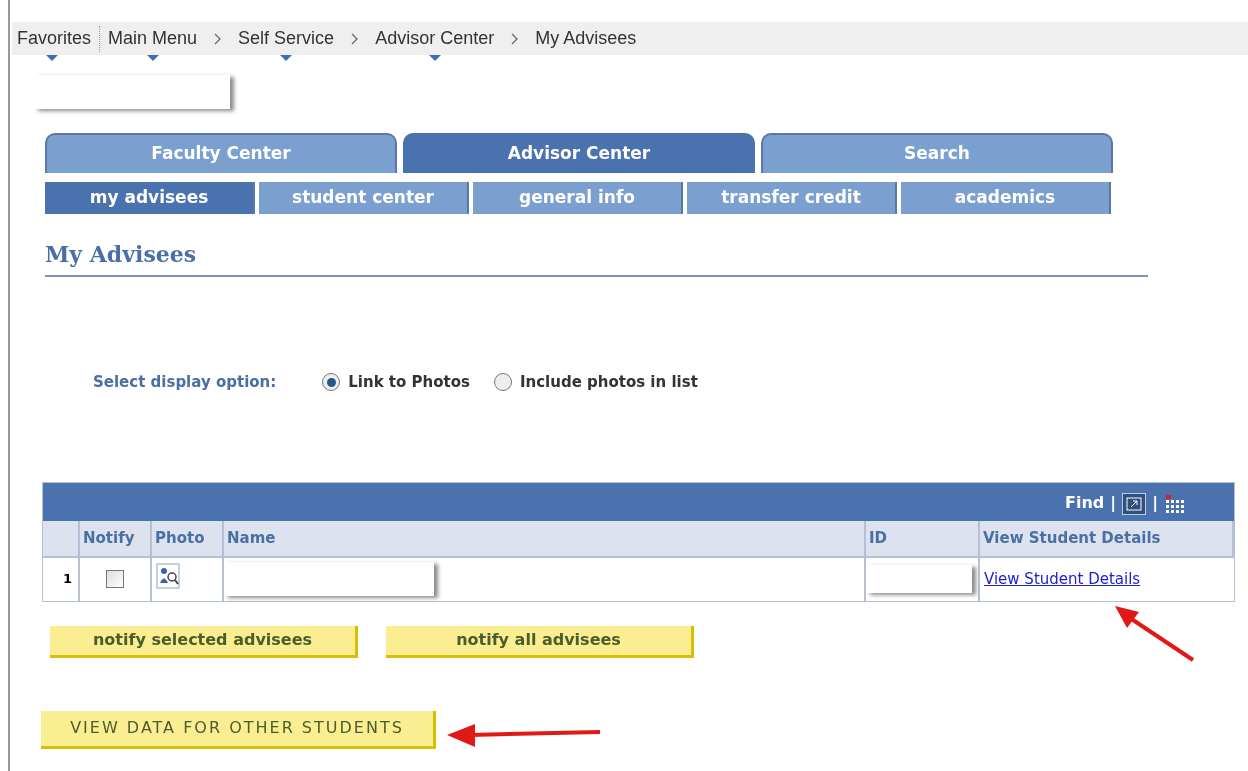  Describe the element at coordinates (1134, 503) in the screenshot. I see `new-window-icon` at that location.